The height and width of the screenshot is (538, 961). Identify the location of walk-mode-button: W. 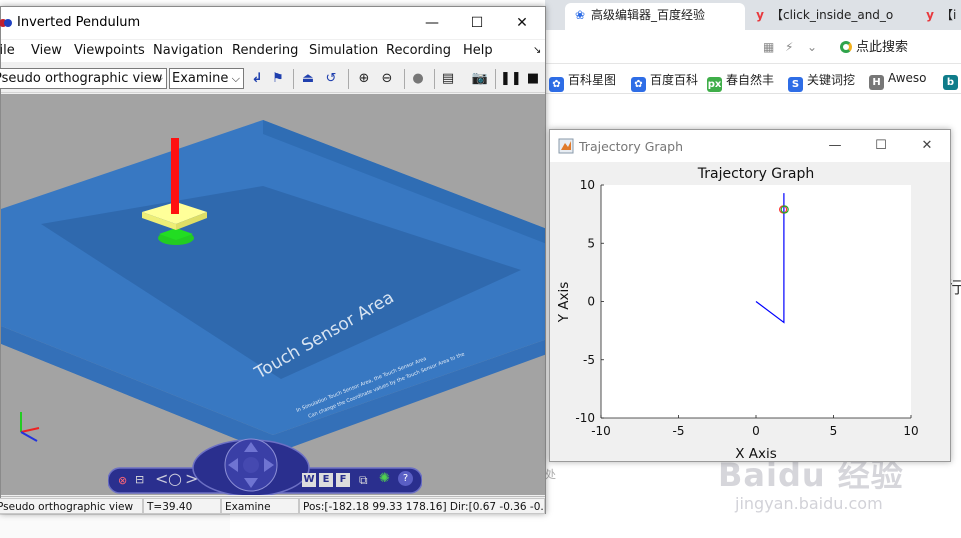
(309, 480).